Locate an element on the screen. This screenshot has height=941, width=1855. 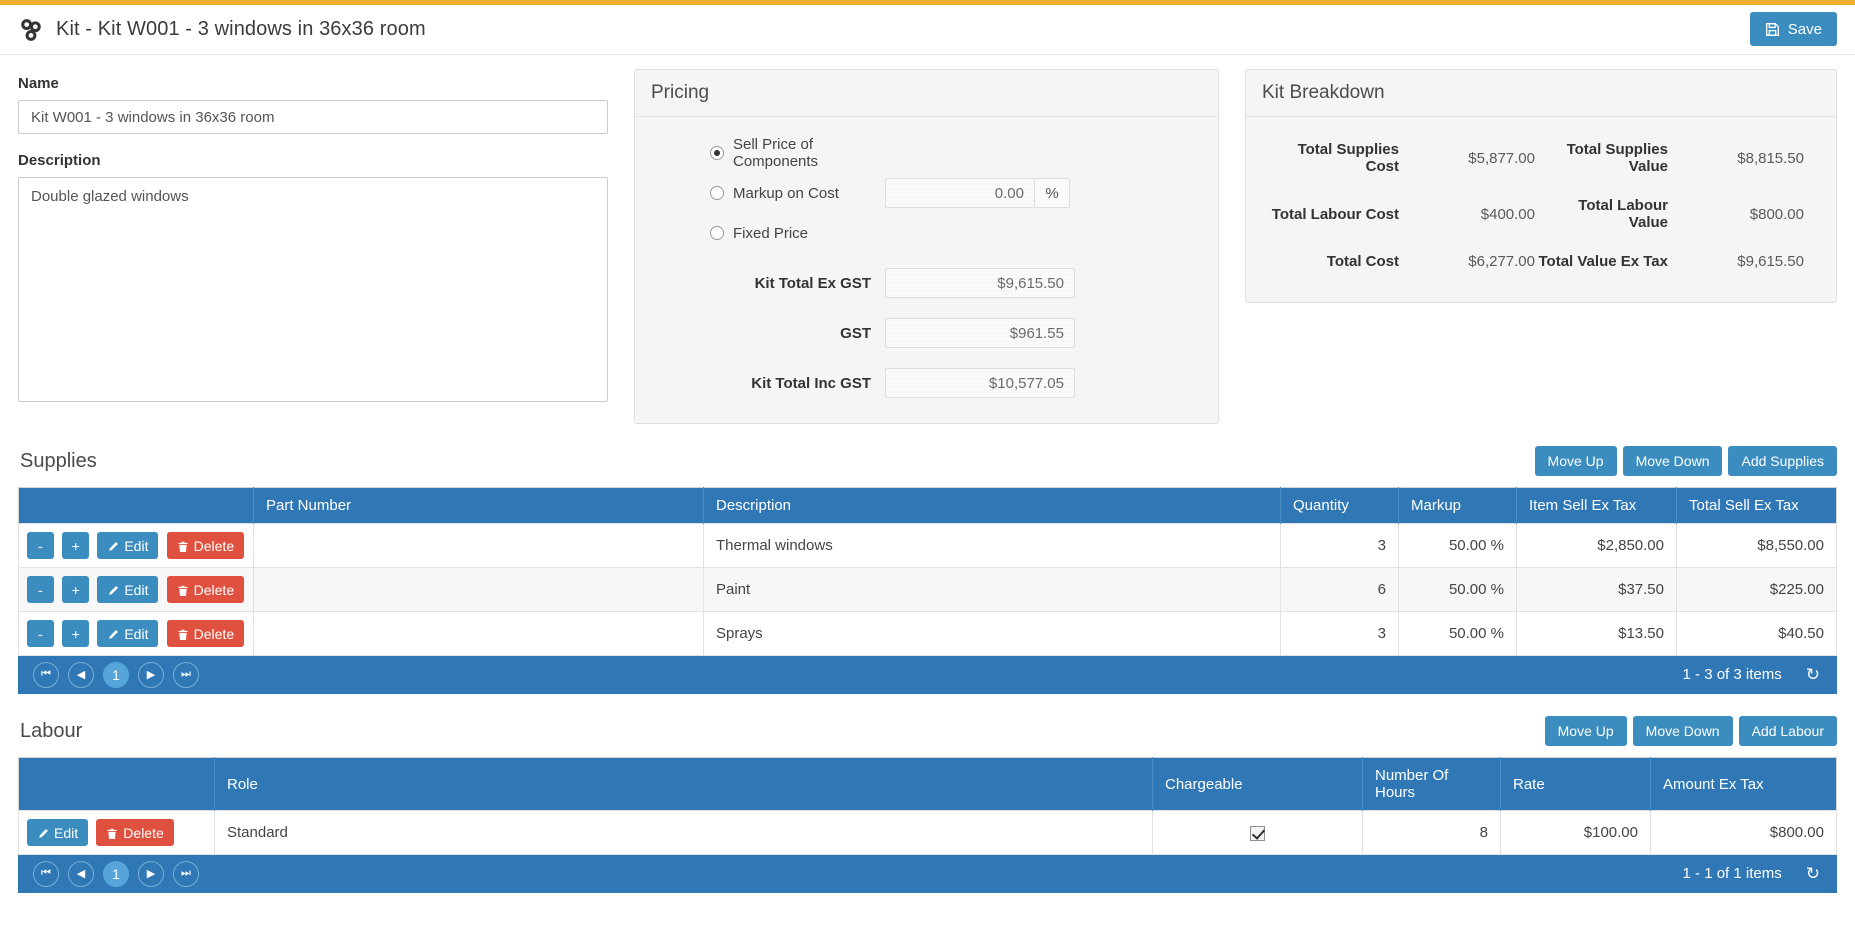
labour-col-amount: Amount Ex Tax is located at coordinates (1743, 784).